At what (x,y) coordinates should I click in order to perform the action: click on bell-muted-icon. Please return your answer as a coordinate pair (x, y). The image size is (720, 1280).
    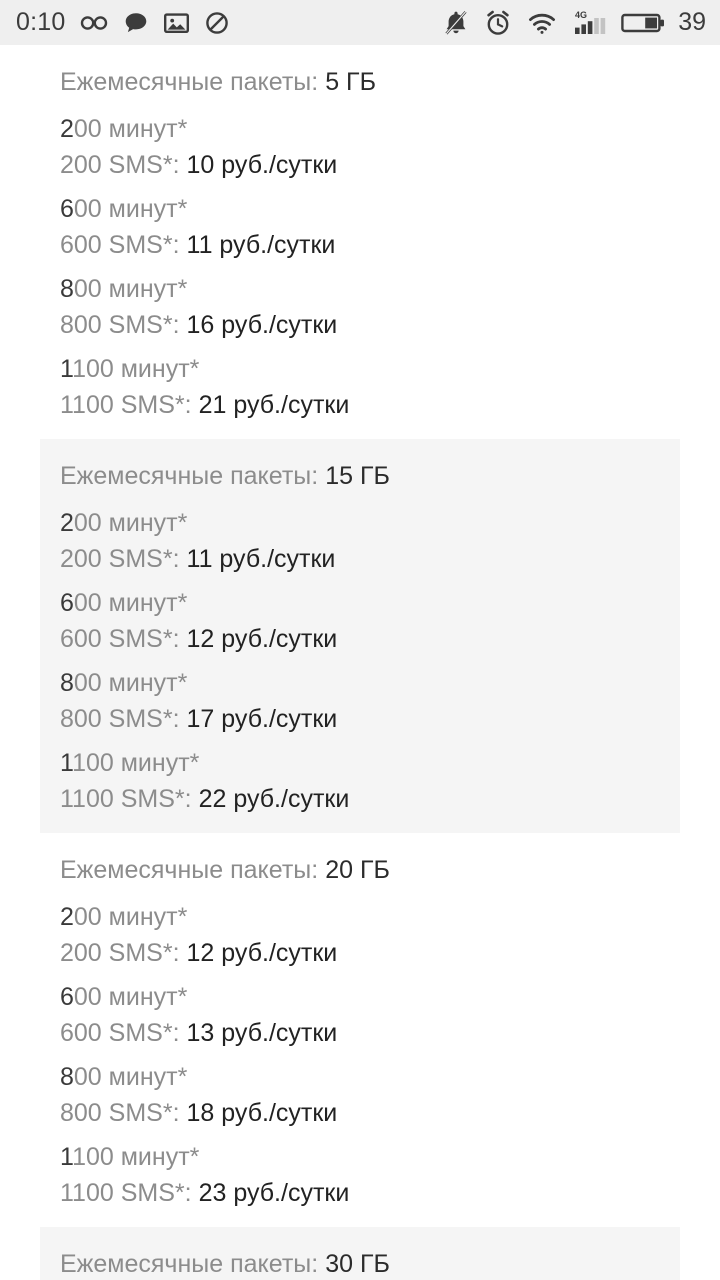
    Looking at the image, I should click on (456, 23).